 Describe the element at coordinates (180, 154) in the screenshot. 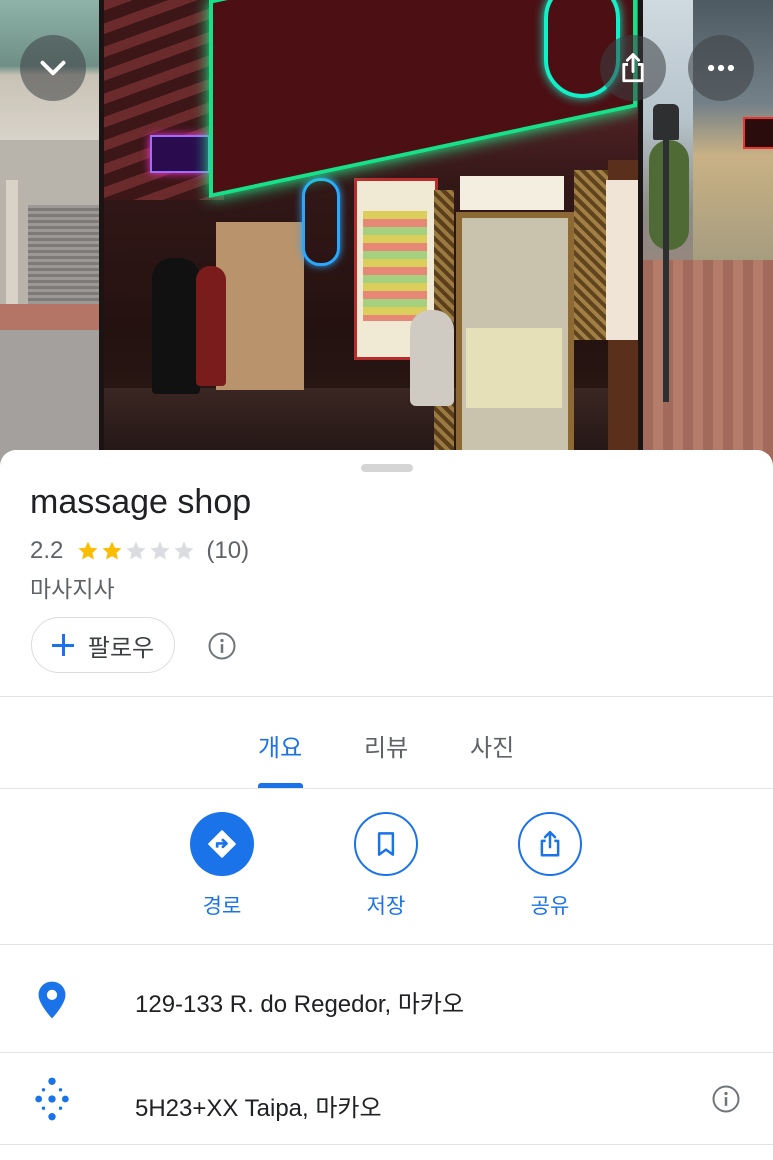

I see `photo-small-neon-sign` at that location.